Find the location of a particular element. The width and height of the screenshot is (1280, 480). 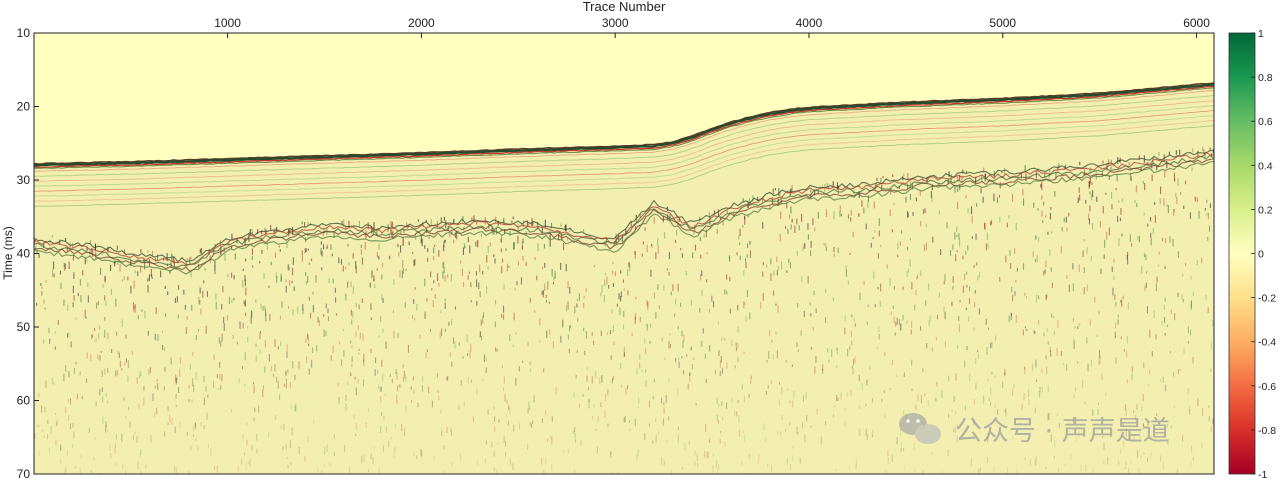

y-tick-label: 10 is located at coordinates (24, 33).